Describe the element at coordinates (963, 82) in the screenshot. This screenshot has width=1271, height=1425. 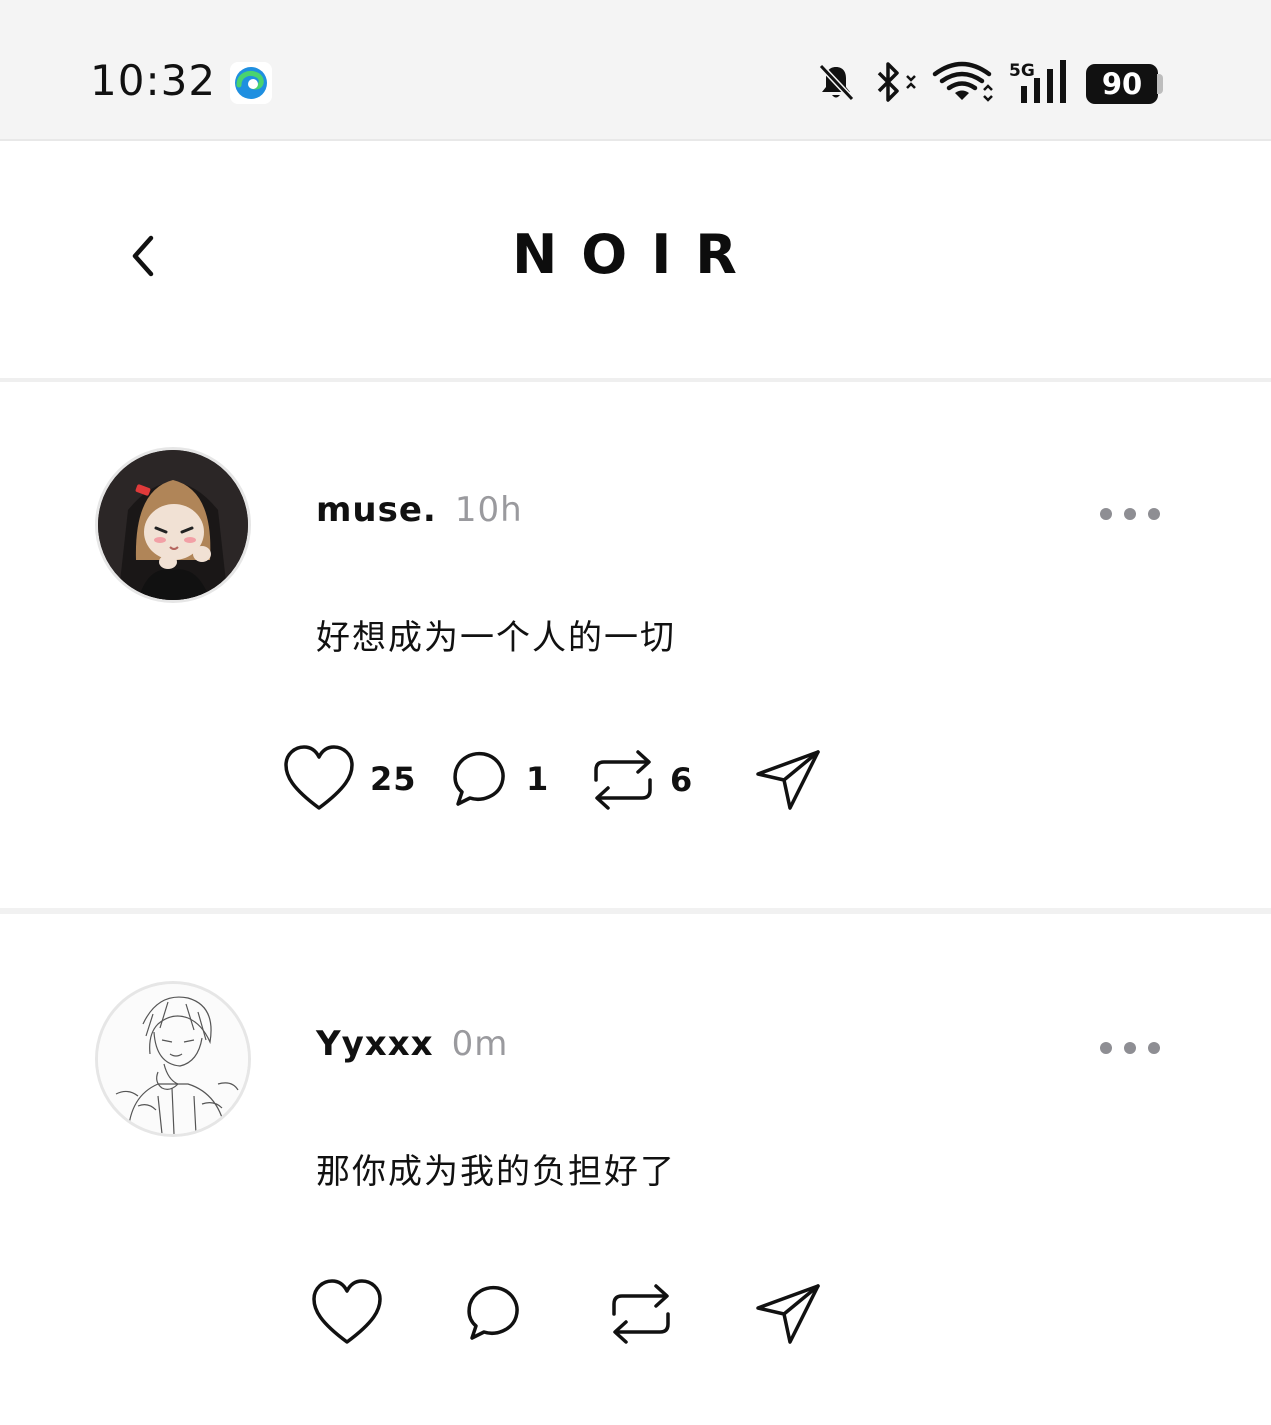
I see `wifi-icon` at that location.